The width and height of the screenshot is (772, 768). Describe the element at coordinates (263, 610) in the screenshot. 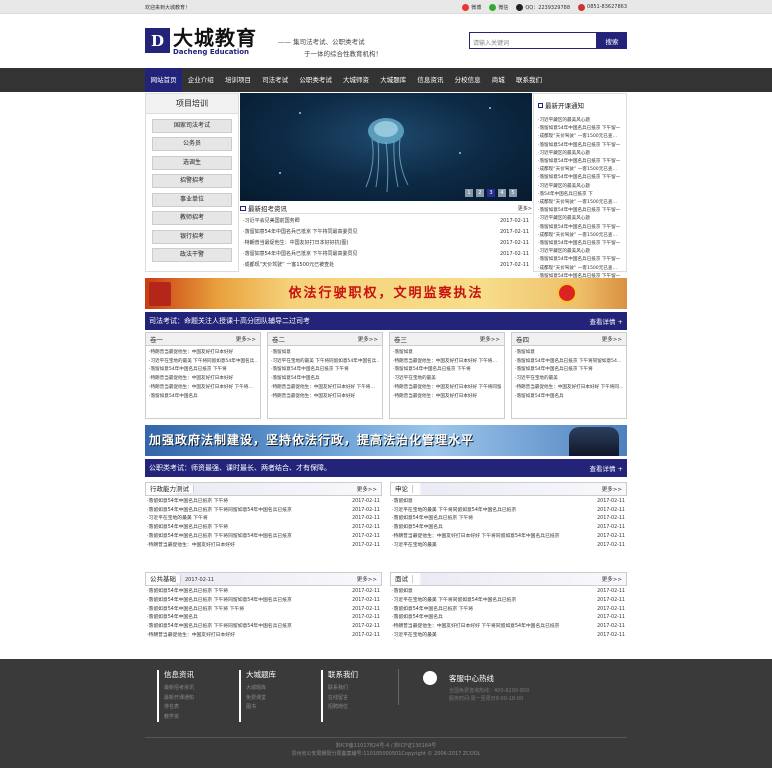

I see `list-item: ·落留如意54年中国名兵已抵京 下午将 下午将 2017-02-11` at that location.